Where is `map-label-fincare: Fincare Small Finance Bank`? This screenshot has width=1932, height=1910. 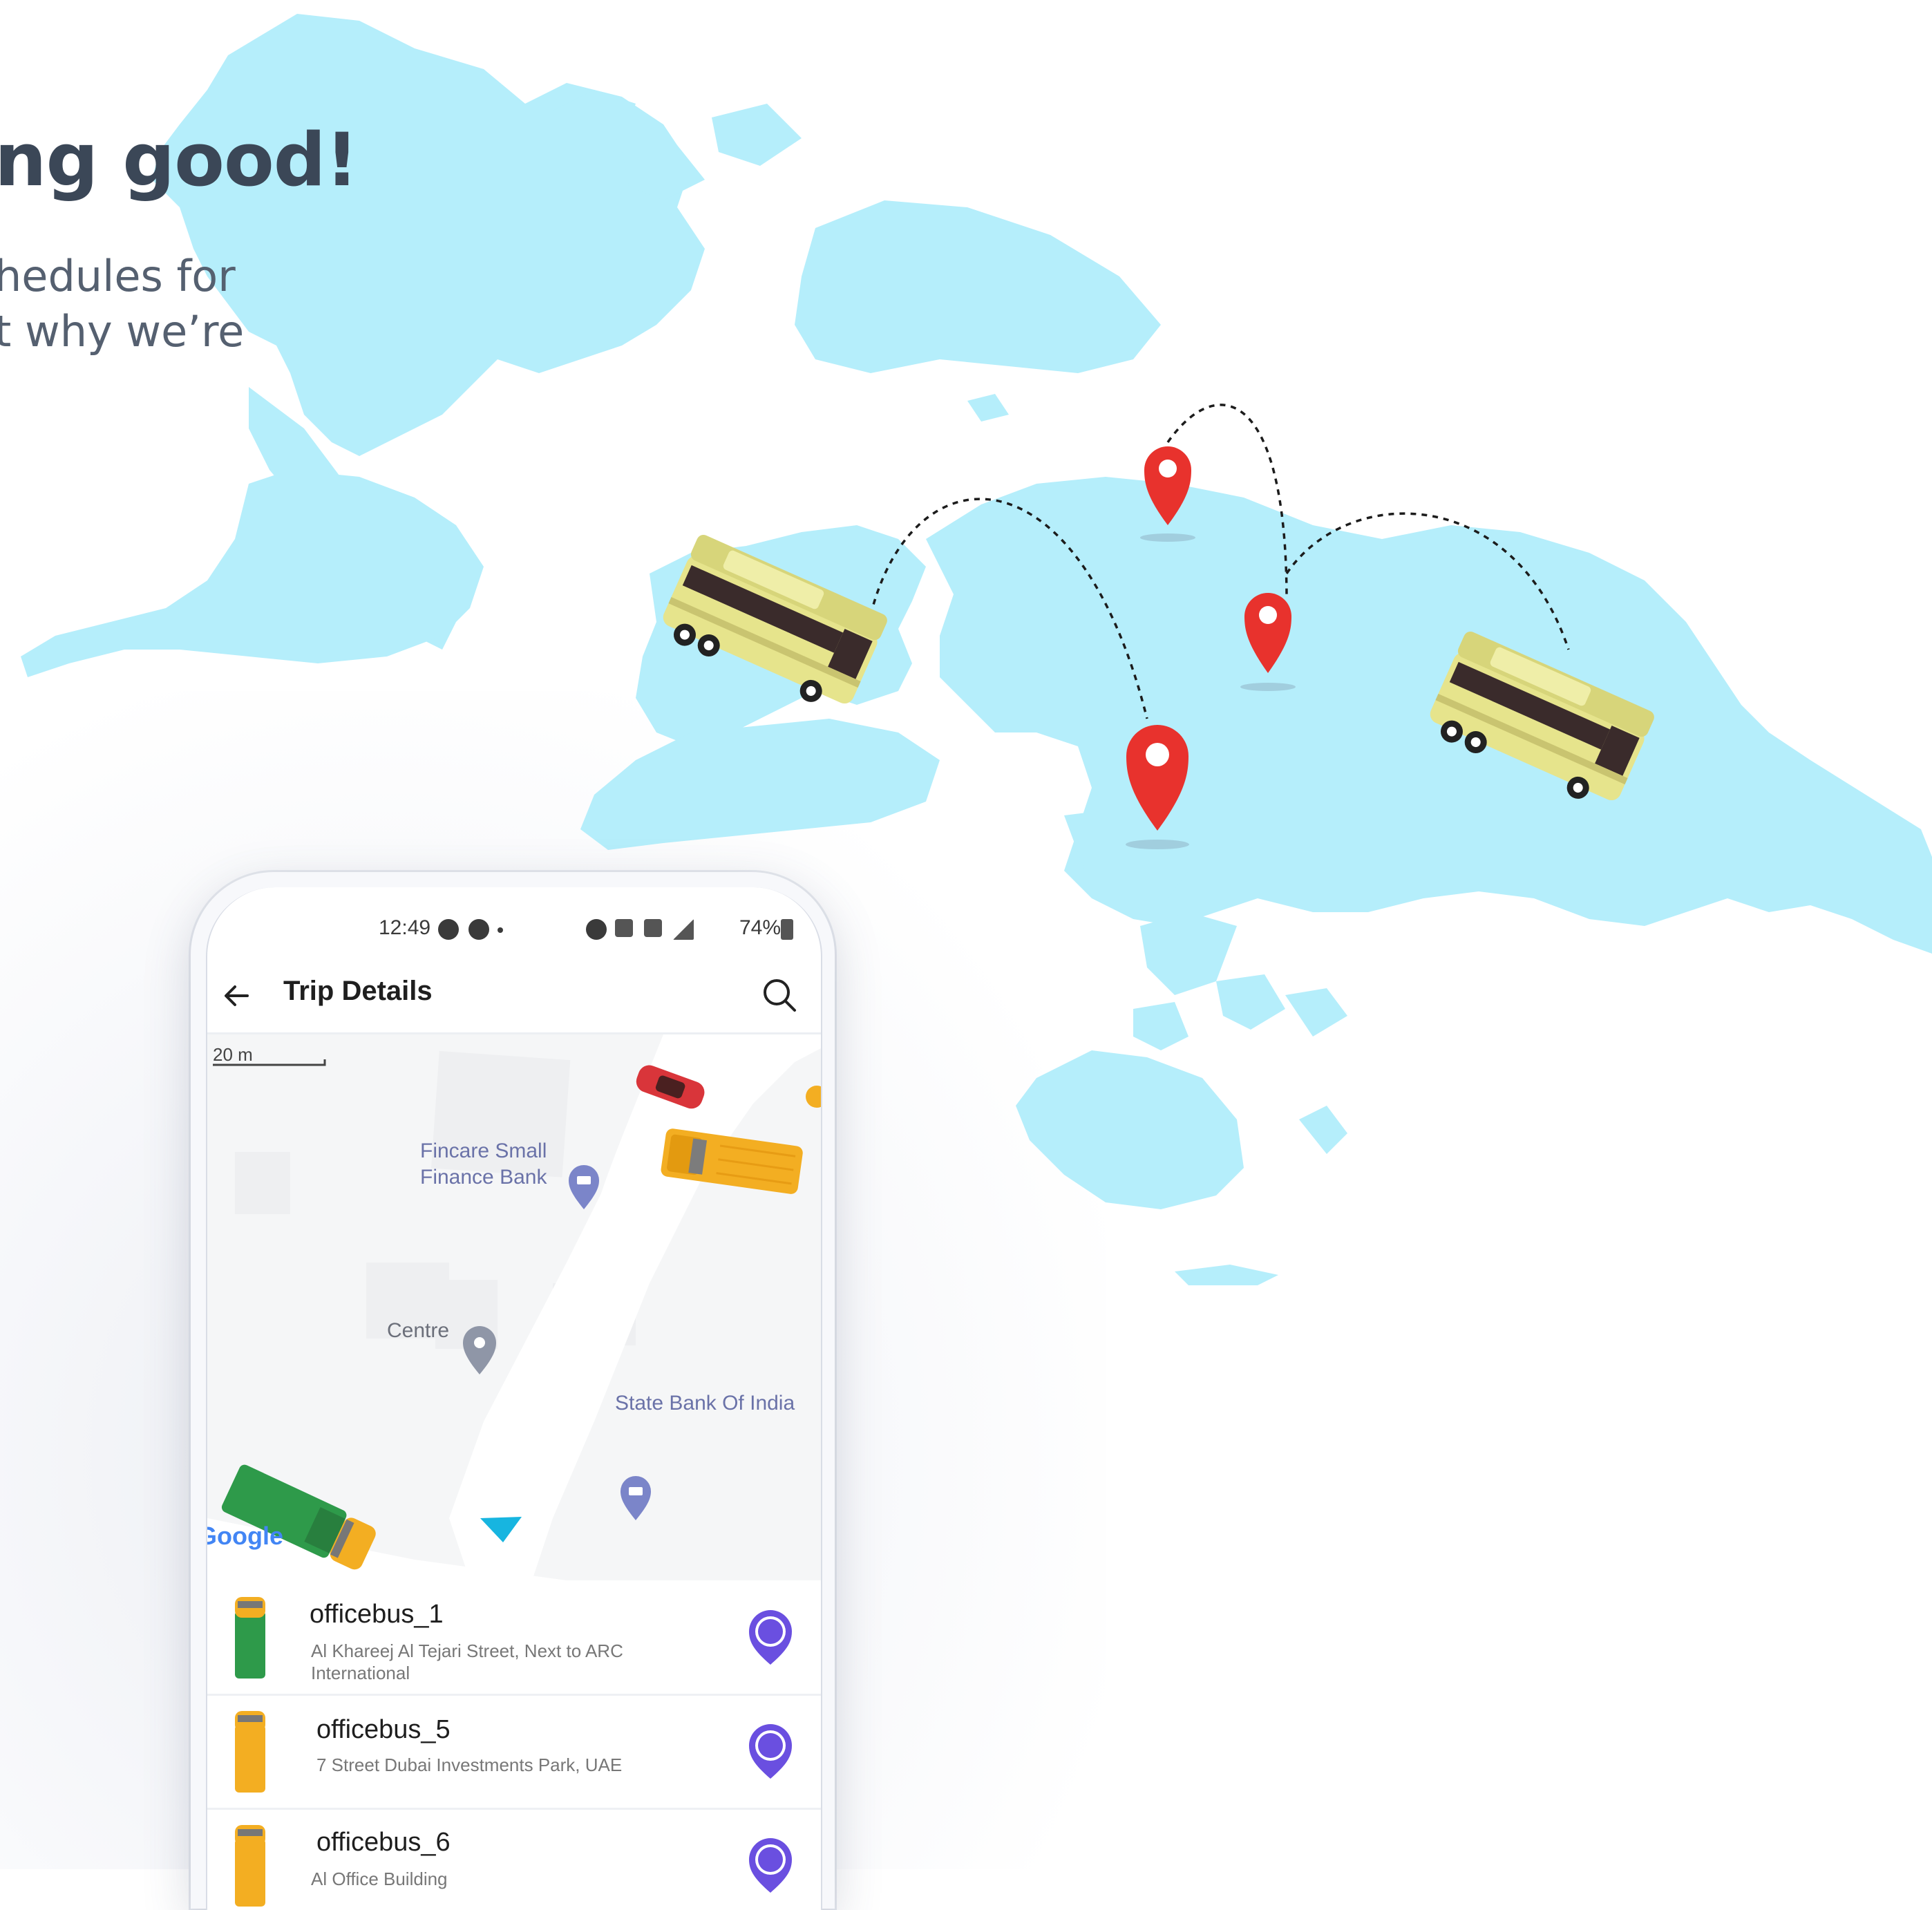
map-label-fincare: Fincare Small Finance Bank is located at coordinates (483, 1164).